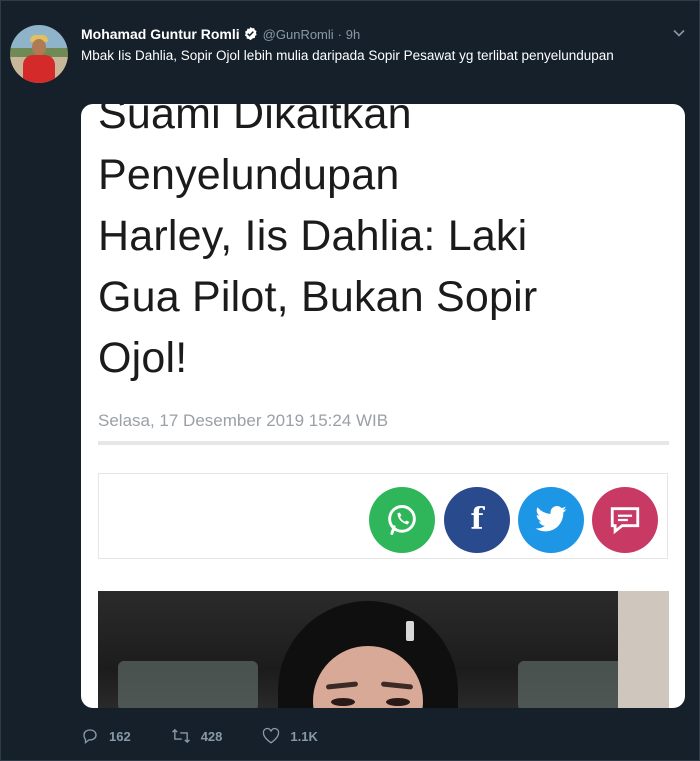 Image resolution: width=700 pixels, height=761 pixels. Describe the element at coordinates (298, 34) in the screenshot. I see `author-handle: @GunRomli` at that location.